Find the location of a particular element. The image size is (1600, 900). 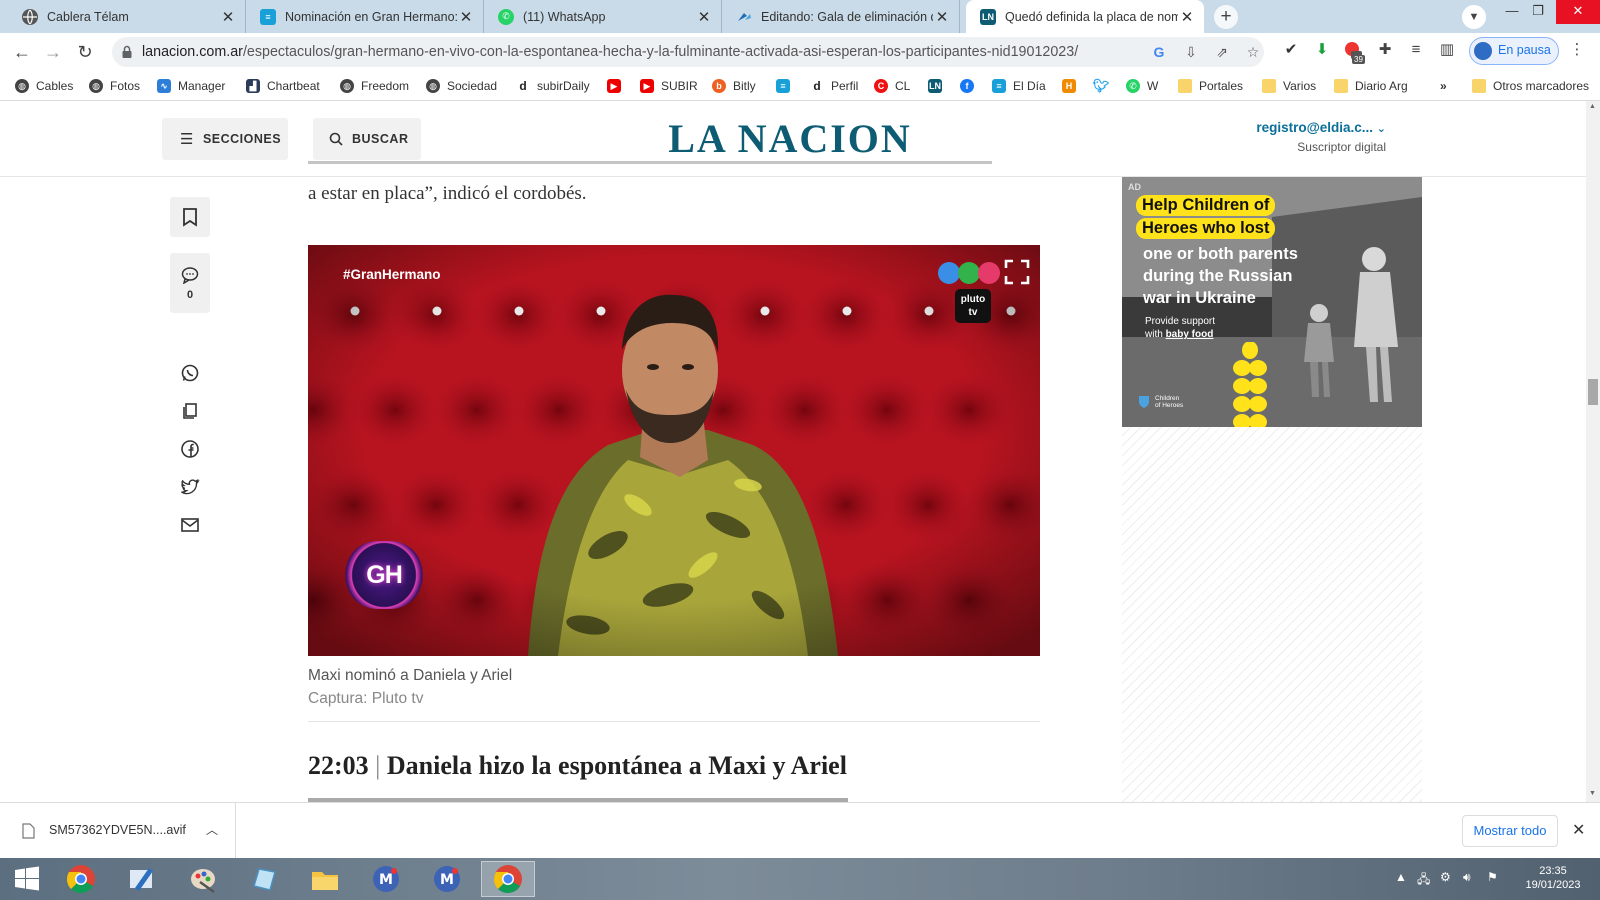

manager-icon: ∿ is located at coordinates (164, 86).